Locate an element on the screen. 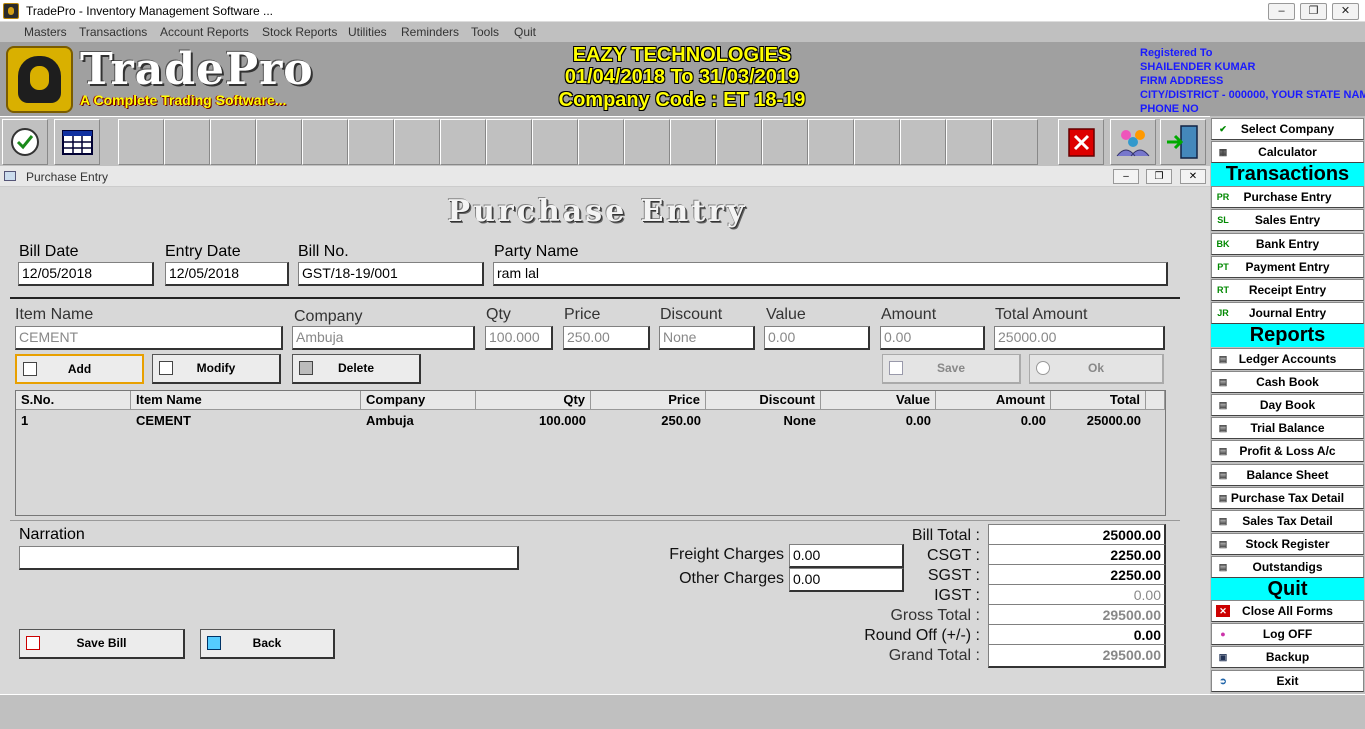  child-restore-button: ❐ is located at coordinates (1159, 176).